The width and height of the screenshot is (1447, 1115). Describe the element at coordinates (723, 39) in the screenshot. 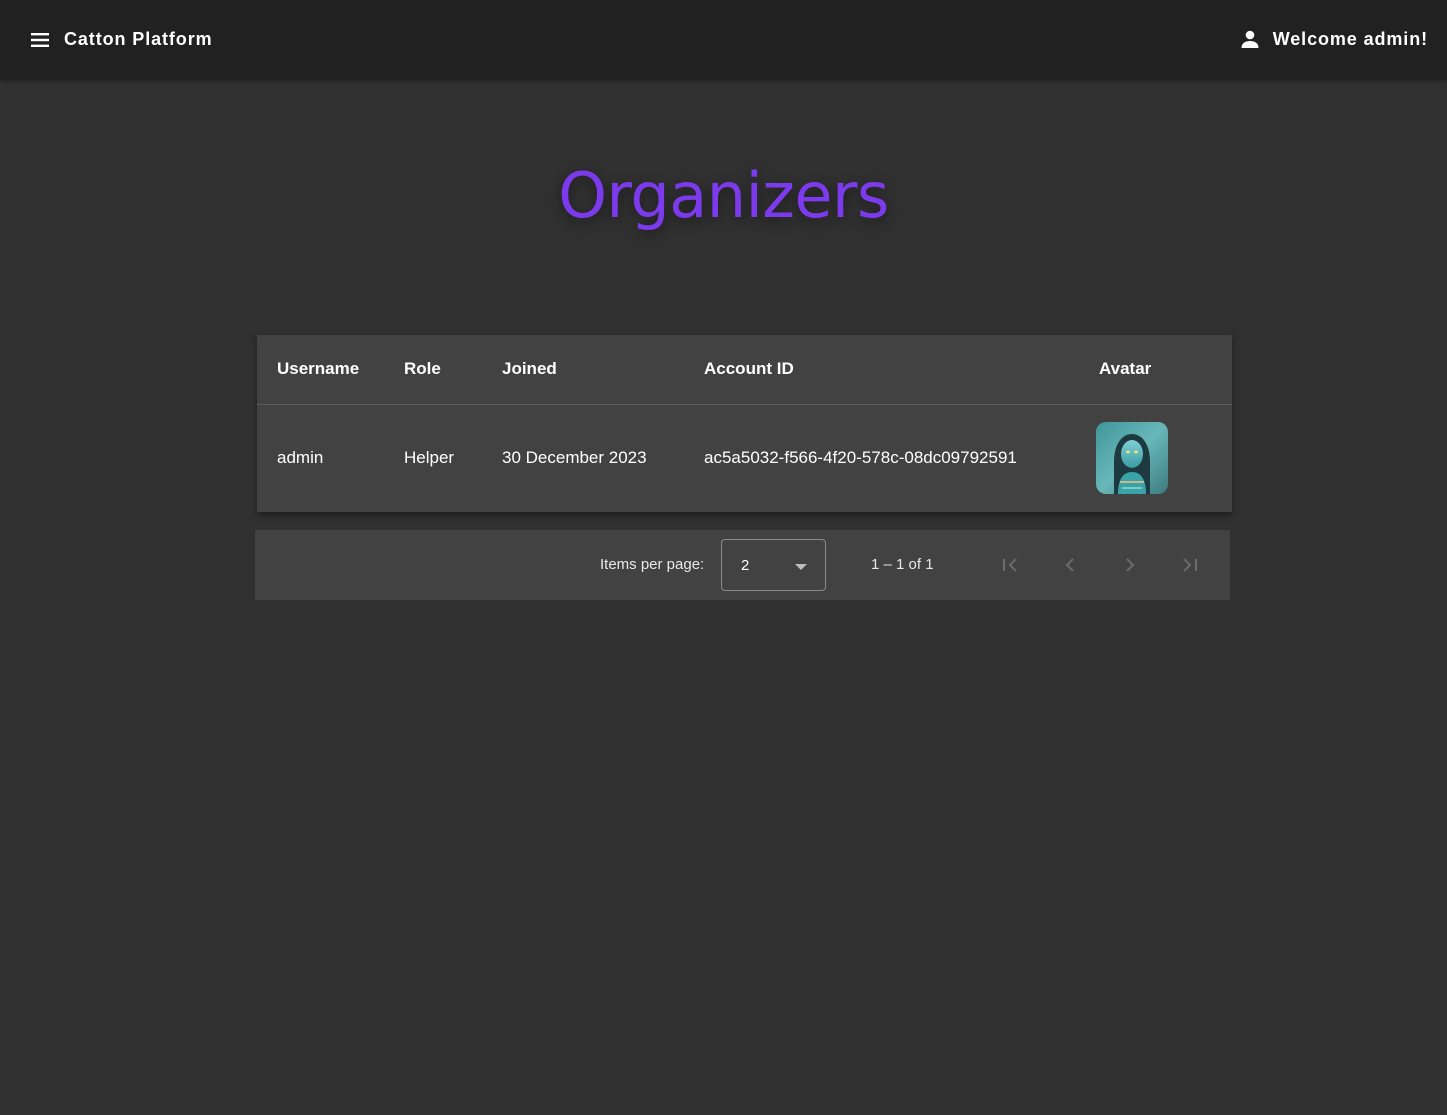

I see `top-toolbar: Catton Platform Welcome admin!` at that location.